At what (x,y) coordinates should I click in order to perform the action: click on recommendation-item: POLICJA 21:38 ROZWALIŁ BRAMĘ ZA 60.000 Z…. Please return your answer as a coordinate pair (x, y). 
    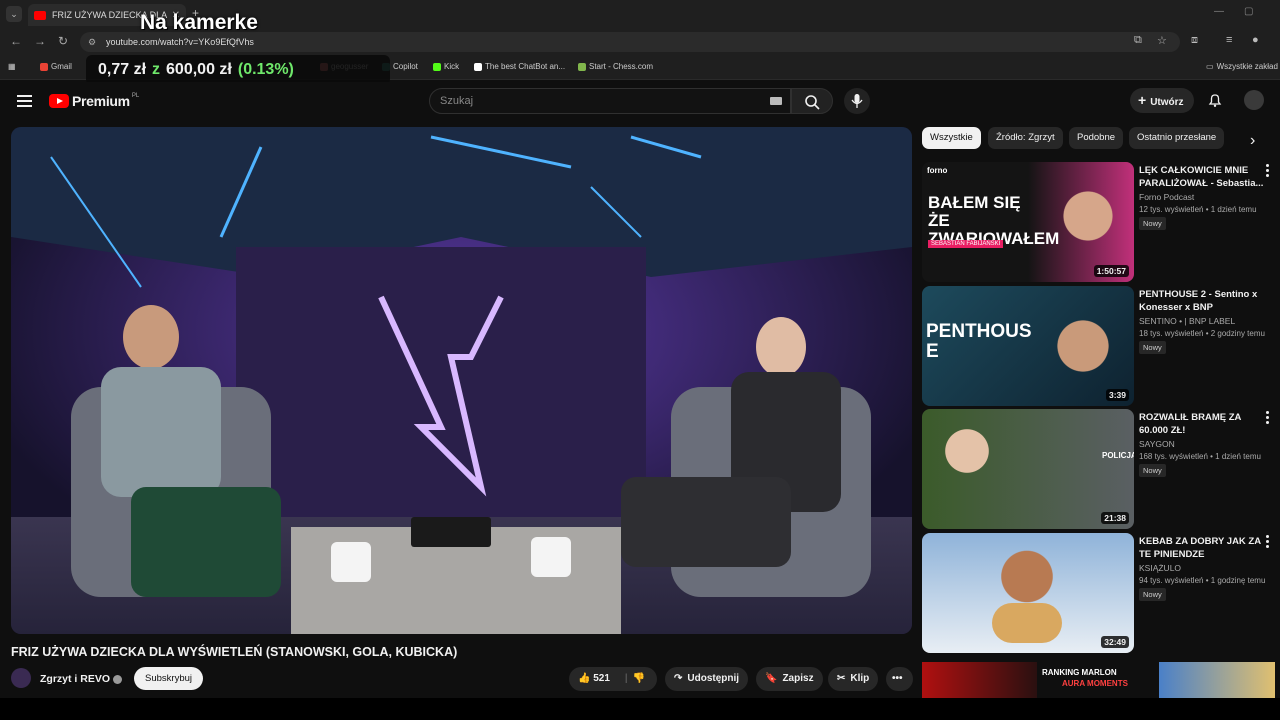
    Looking at the image, I should click on (1101, 469).